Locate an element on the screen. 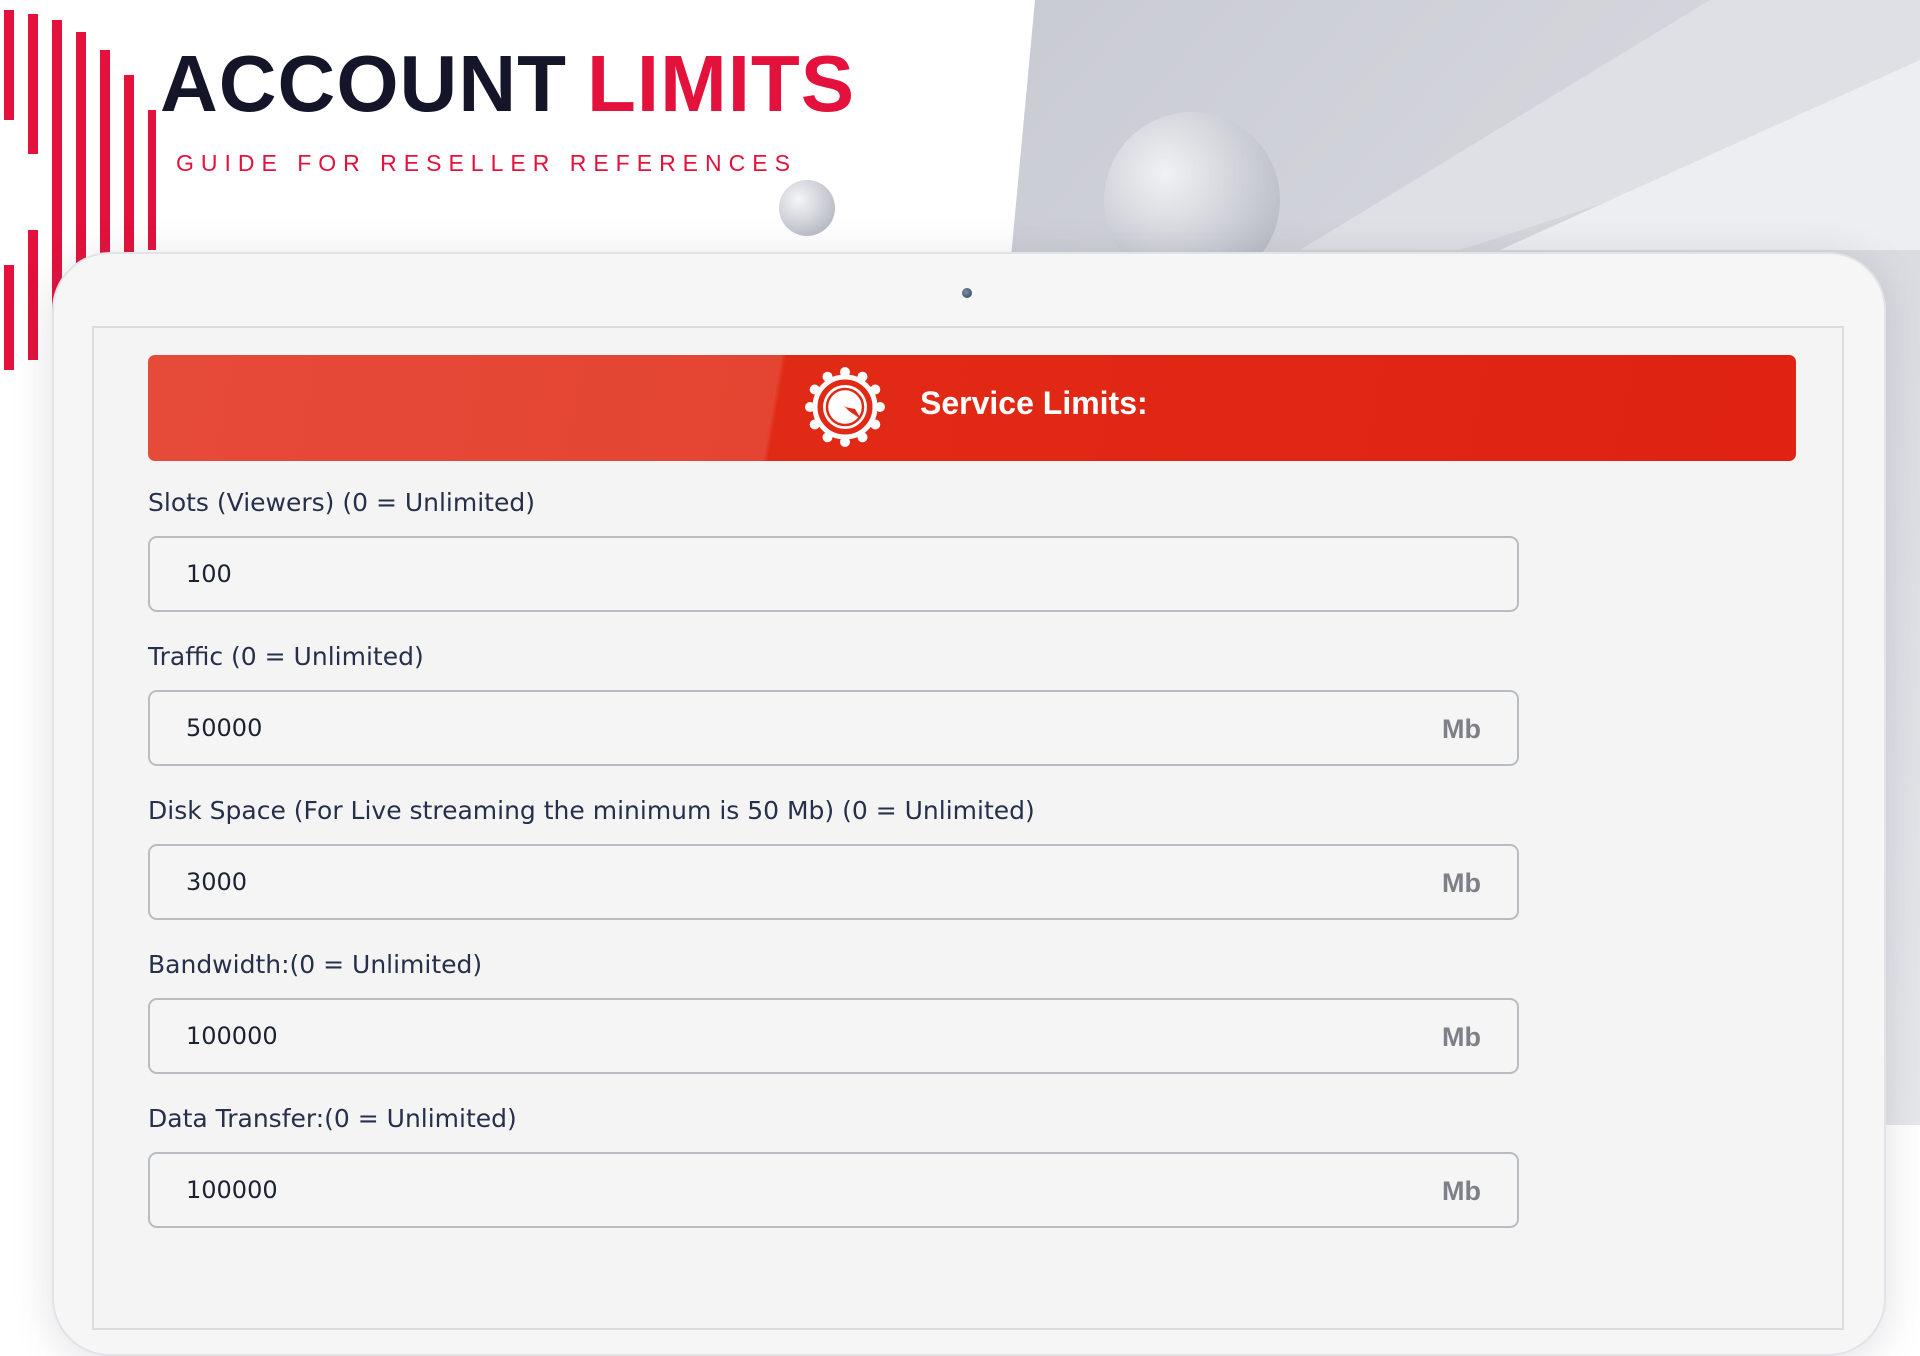  disk-space-unit: Mb is located at coordinates (1461, 883).